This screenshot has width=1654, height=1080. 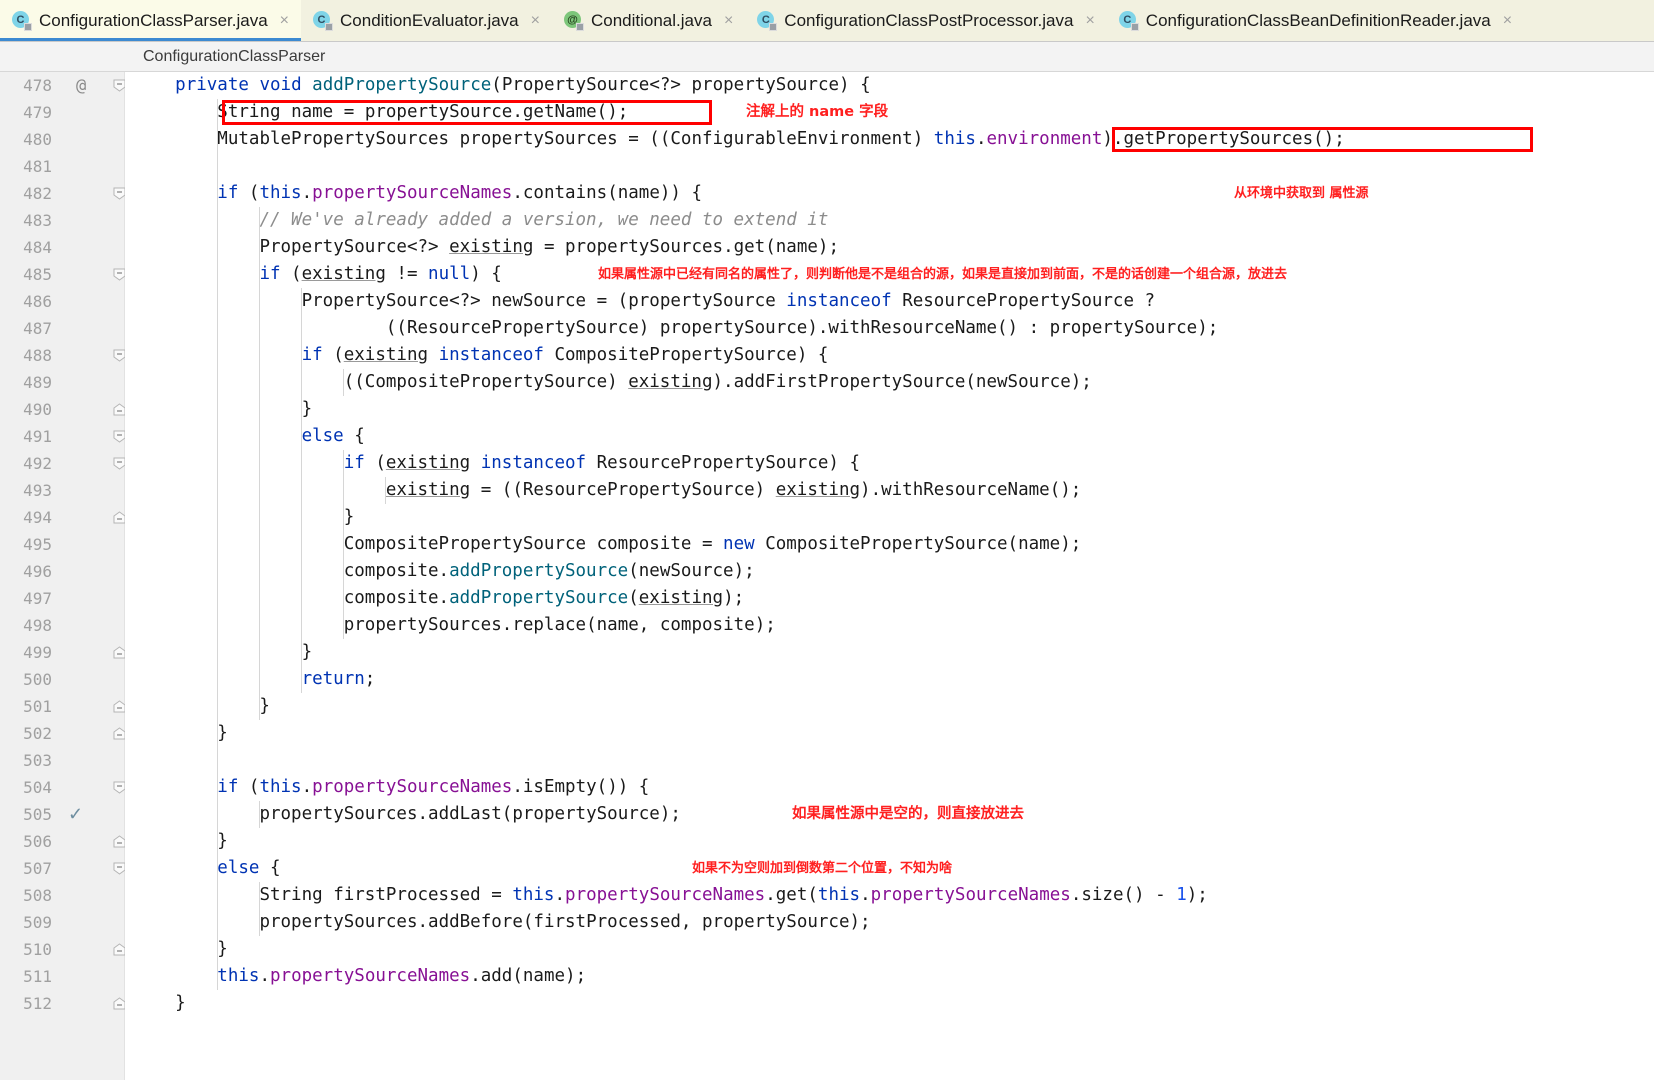 I want to click on gutter-row: 506, so click(x=63, y=841).